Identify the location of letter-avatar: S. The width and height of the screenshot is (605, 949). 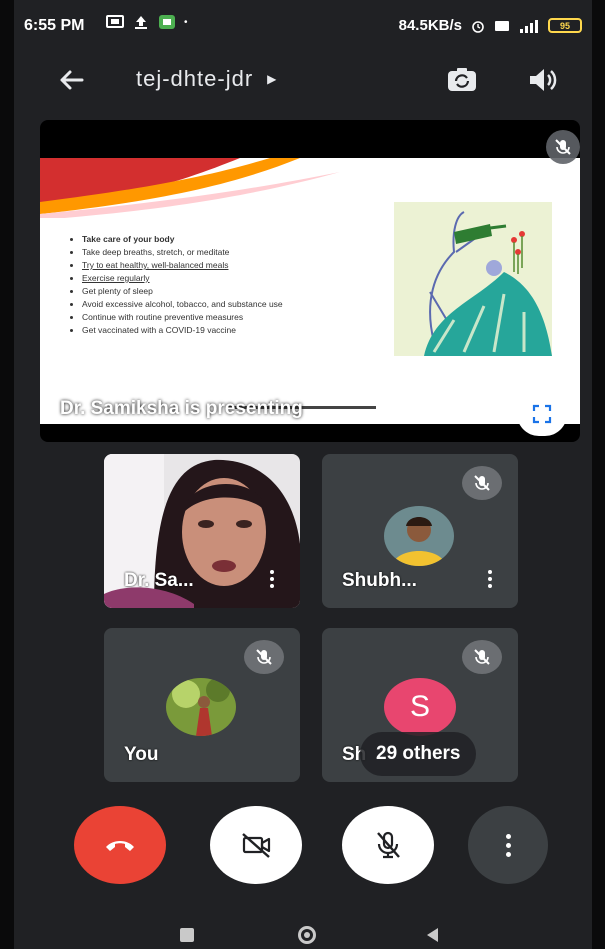
(420, 707).